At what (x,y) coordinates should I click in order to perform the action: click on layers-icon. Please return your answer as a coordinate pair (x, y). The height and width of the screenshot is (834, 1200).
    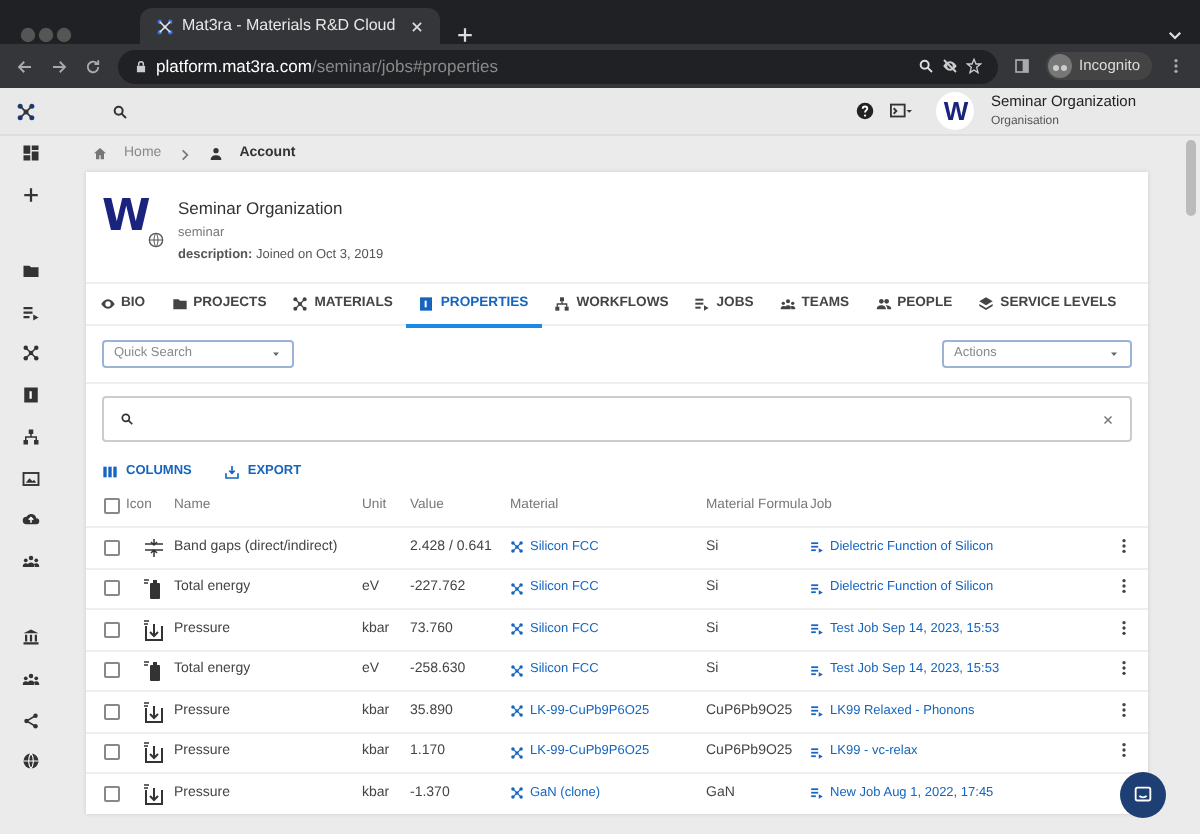
    Looking at the image, I should click on (986, 304).